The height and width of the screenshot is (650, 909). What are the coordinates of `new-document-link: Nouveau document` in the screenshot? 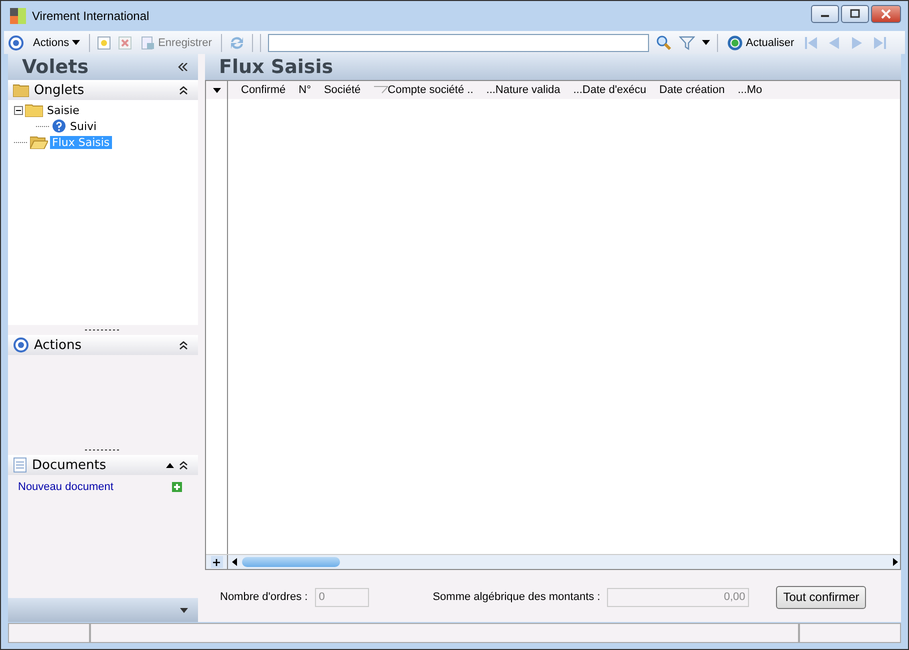 It's located at (66, 487).